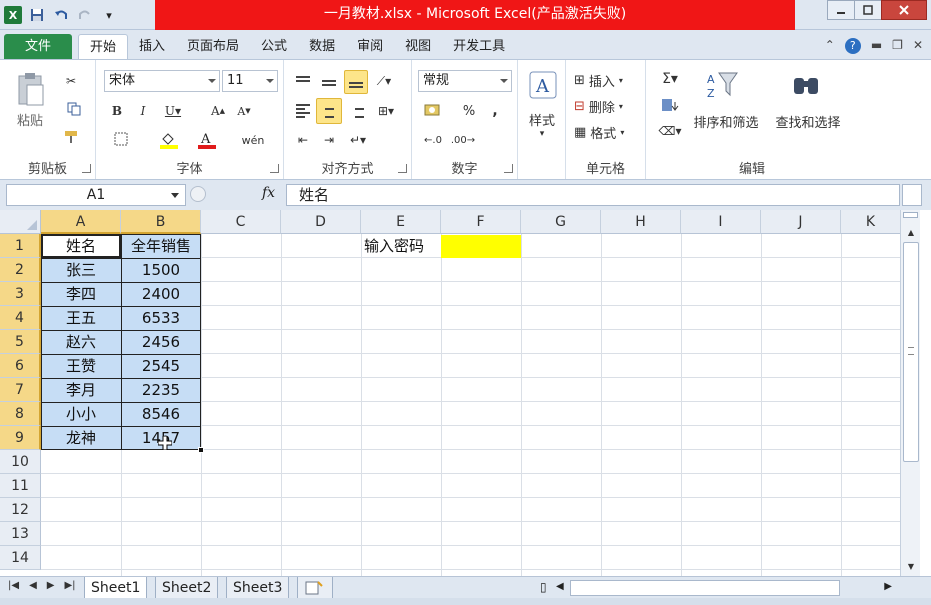 This screenshot has width=931, height=605. I want to click on borders-icon, so click(121, 139).